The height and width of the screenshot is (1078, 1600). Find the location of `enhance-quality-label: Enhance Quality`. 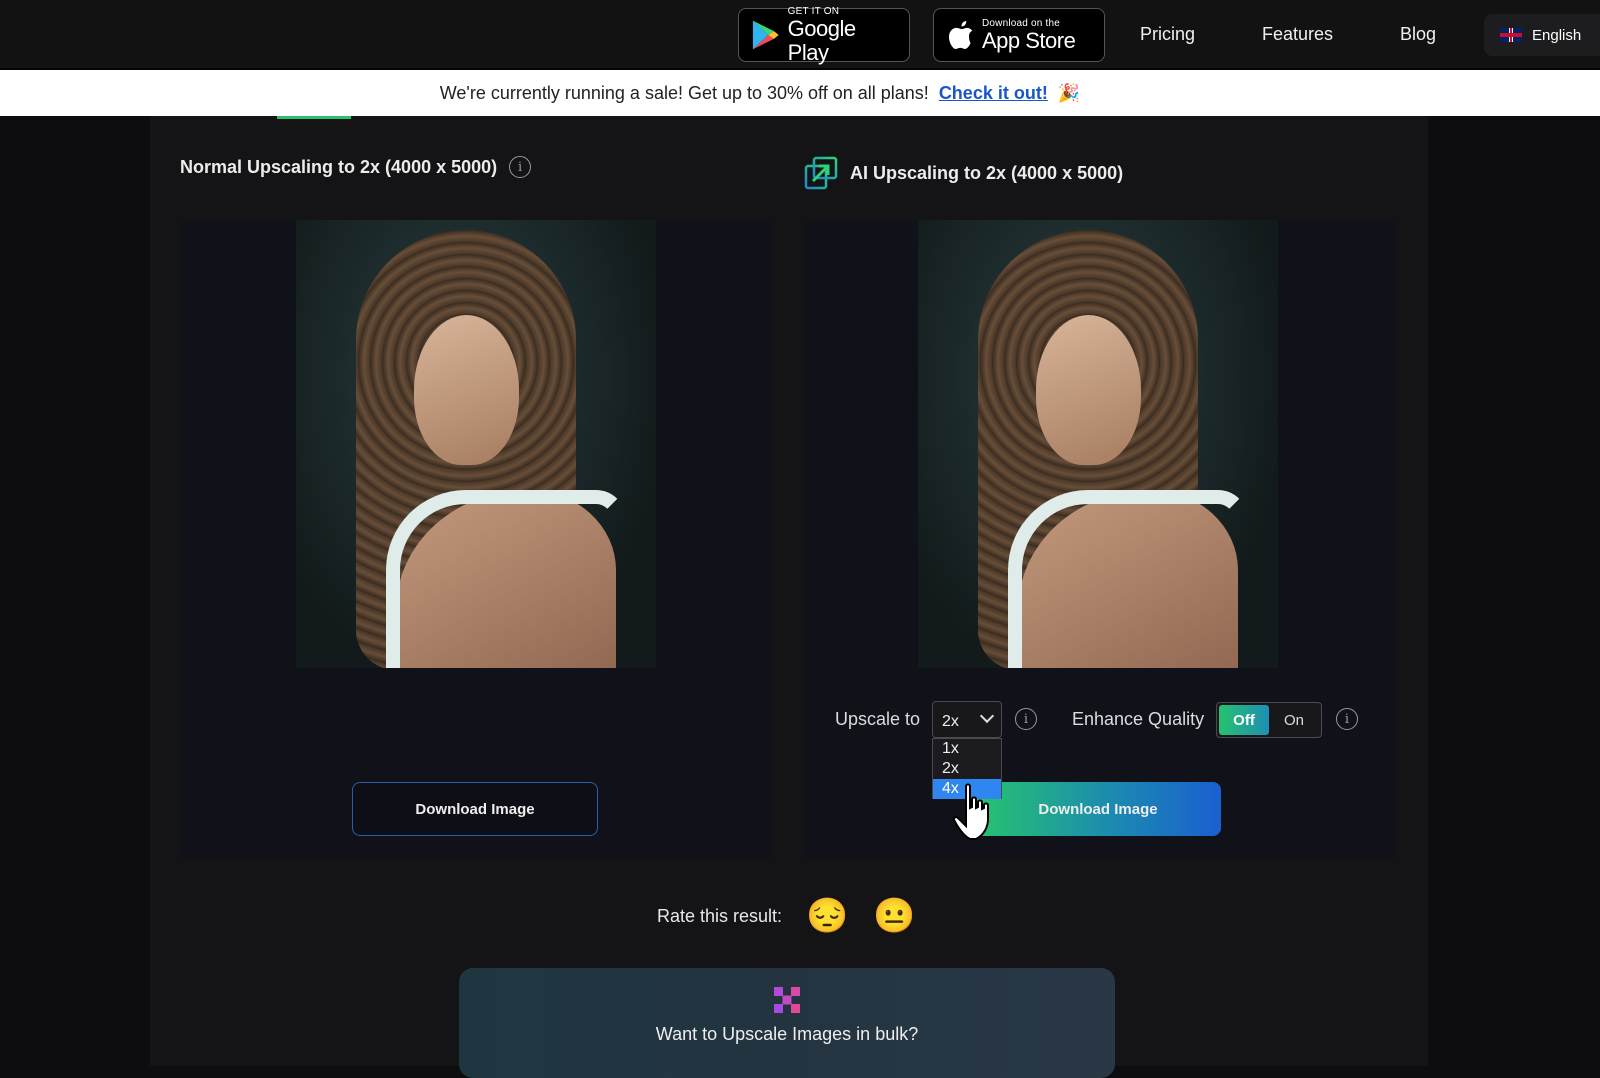

enhance-quality-label: Enhance Quality is located at coordinates (1138, 719).